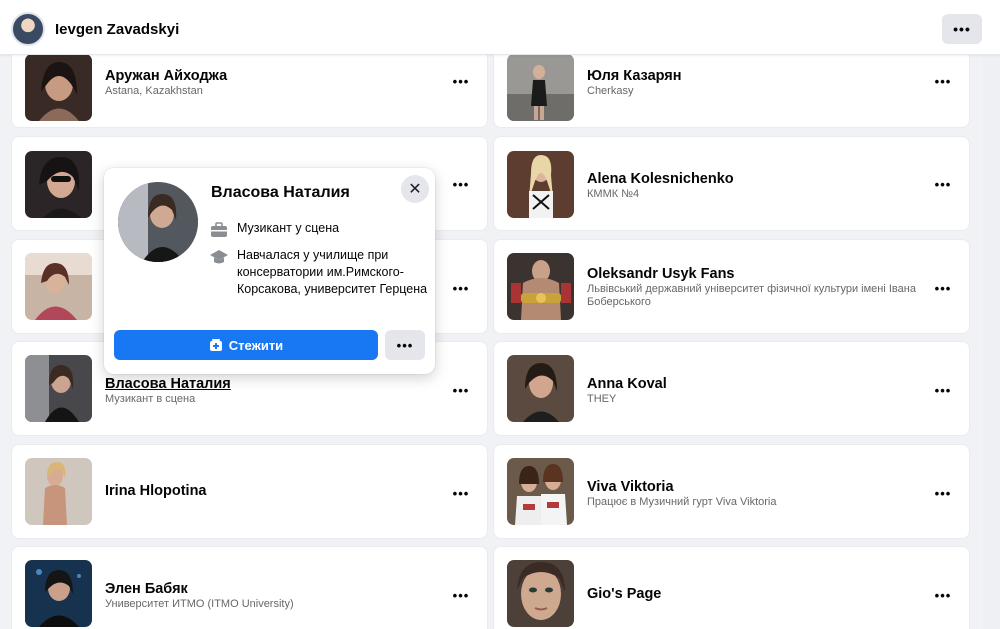 The width and height of the screenshot is (1000, 629). I want to click on card-subtitle: THEY, so click(602, 399).